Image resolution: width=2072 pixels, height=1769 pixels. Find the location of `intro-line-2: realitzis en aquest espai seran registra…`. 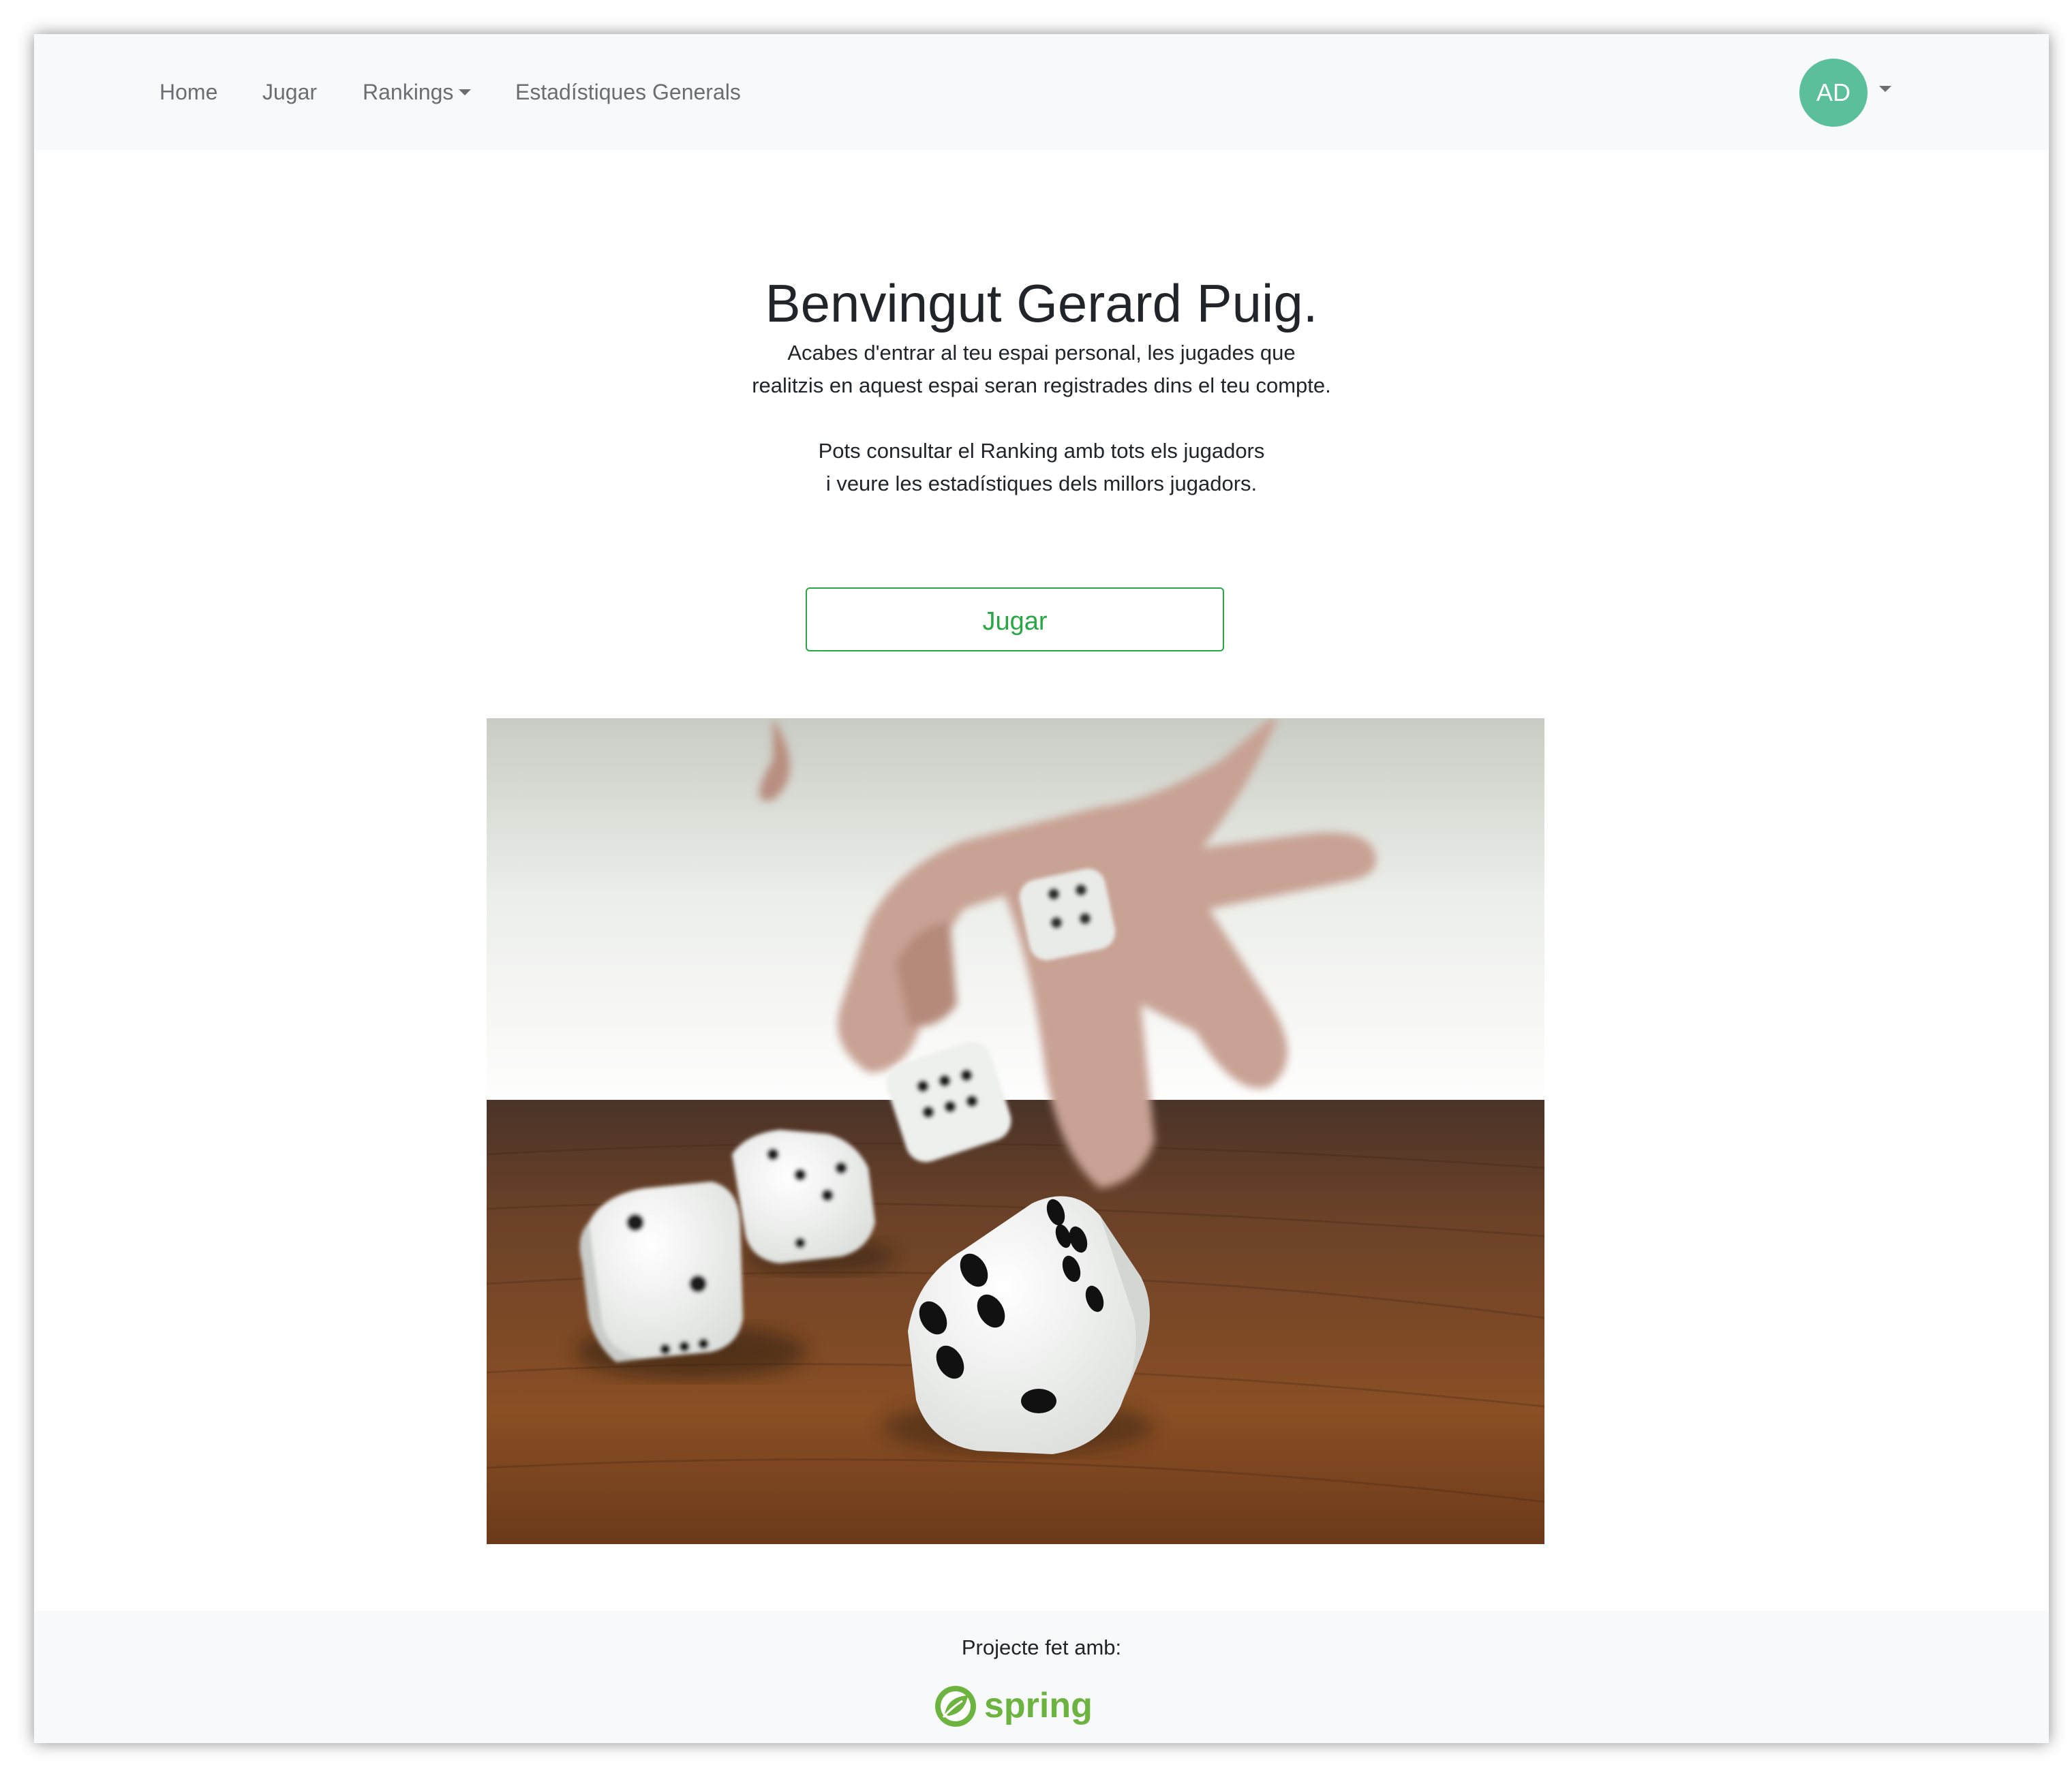

intro-line-2: realitzis en aquest espai seran registra… is located at coordinates (1041, 385).